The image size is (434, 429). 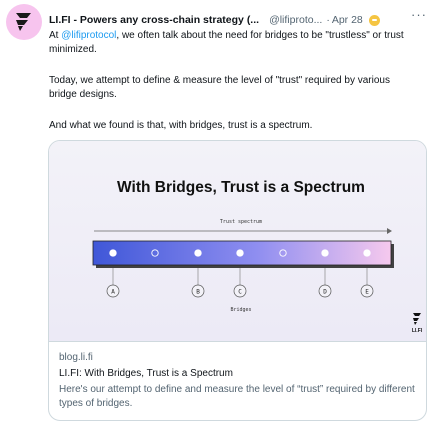 I want to click on lifi-logo-icon, so click(x=23, y=22).